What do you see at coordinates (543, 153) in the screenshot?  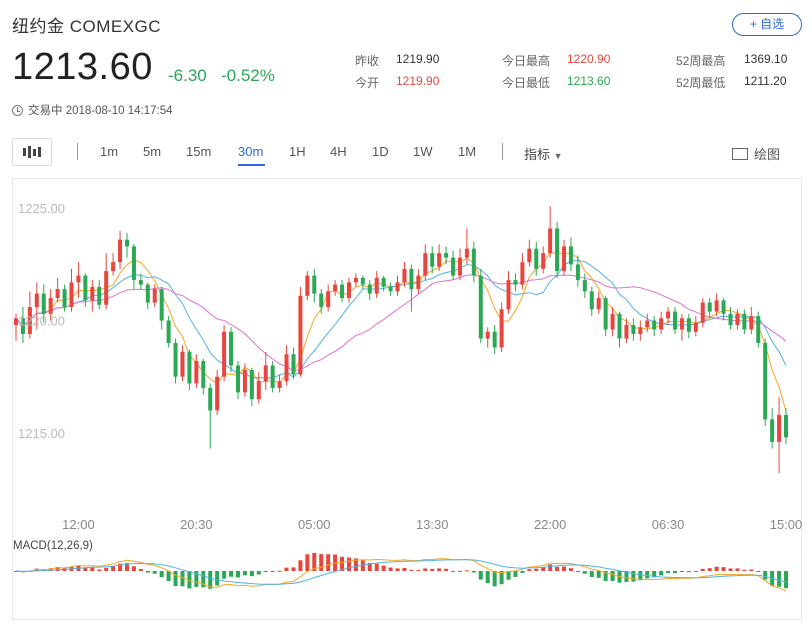 I see `indicator-dropdown: 指标 ▼` at bounding box center [543, 153].